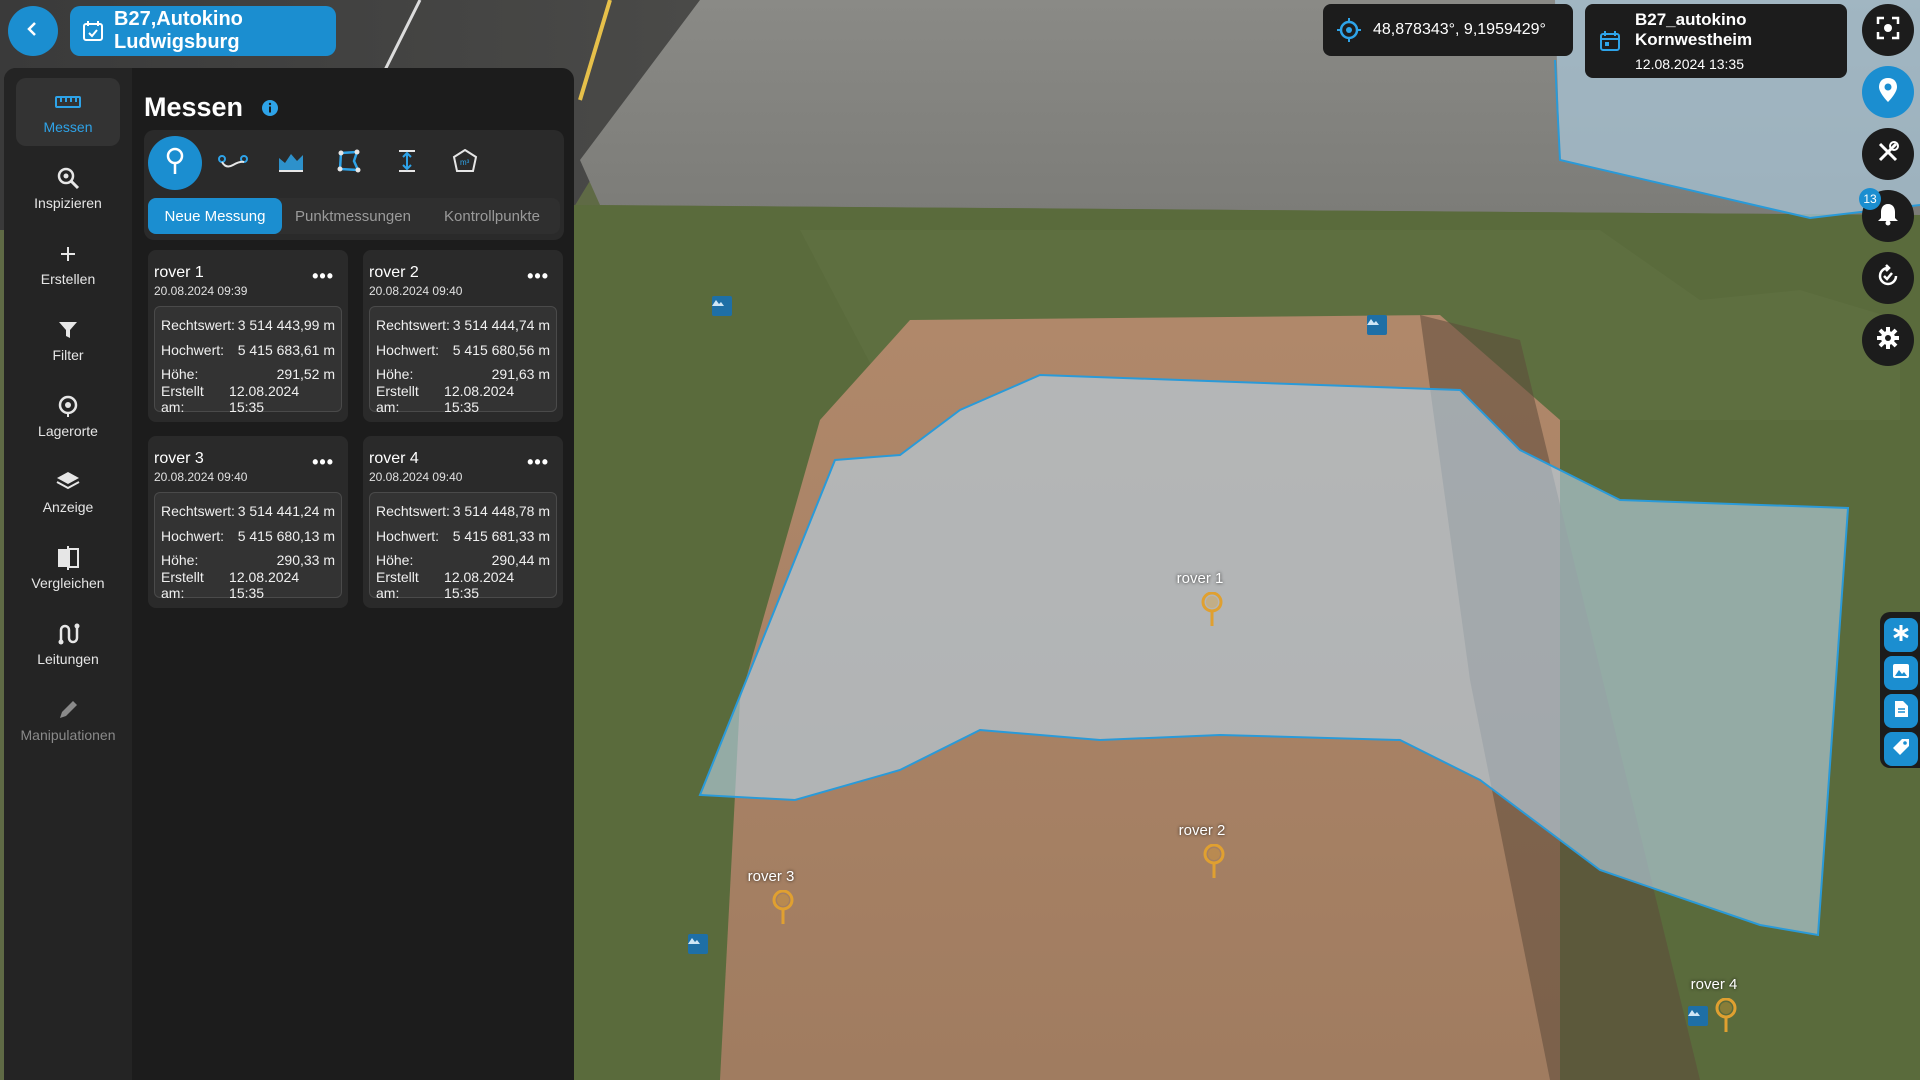  I want to click on area-icon, so click(349, 163).